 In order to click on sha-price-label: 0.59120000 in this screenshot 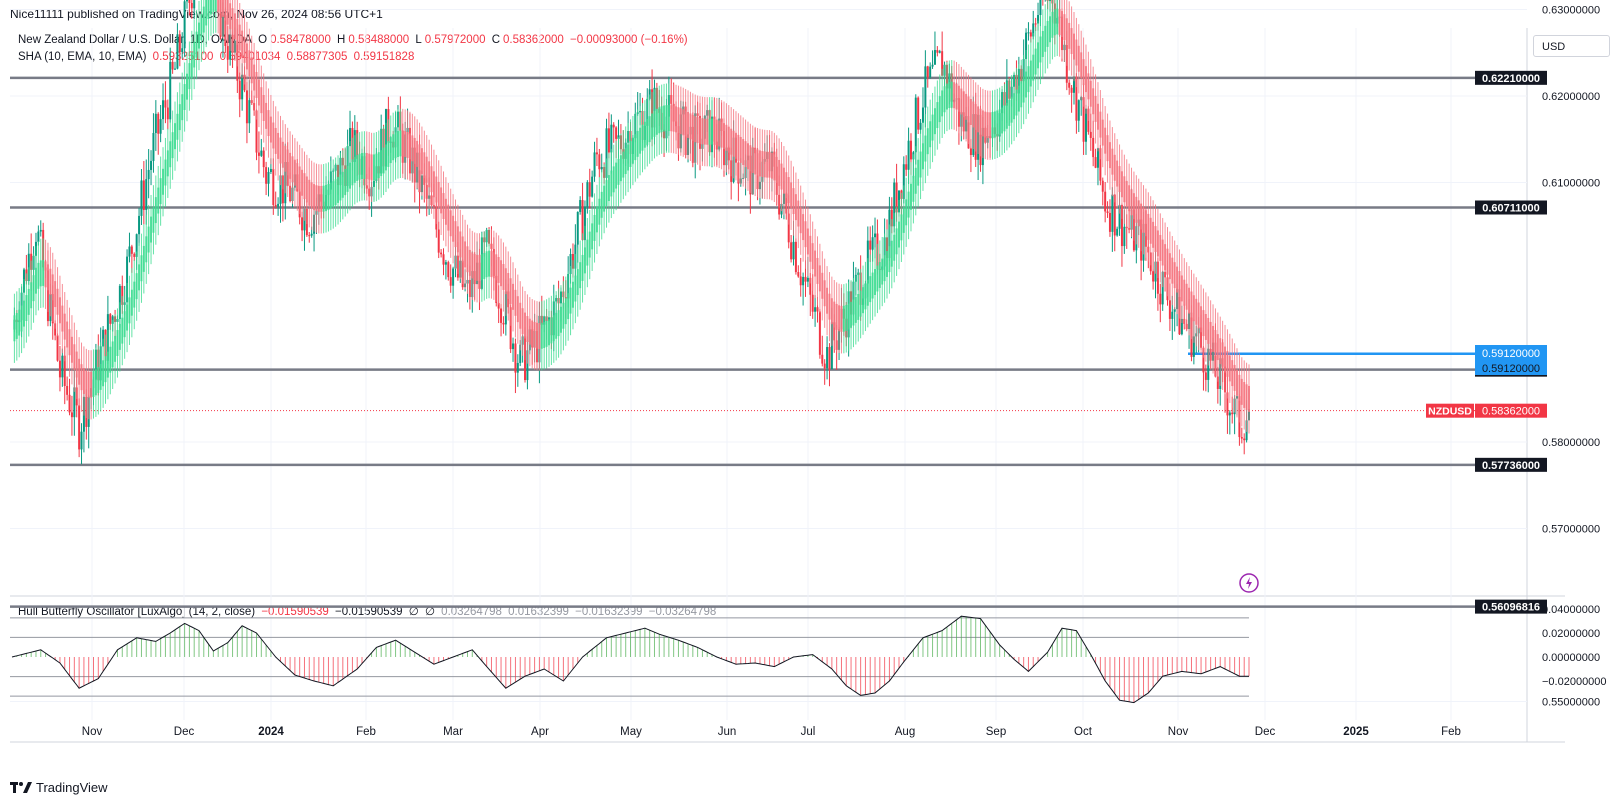, I will do `click(1511, 354)`.